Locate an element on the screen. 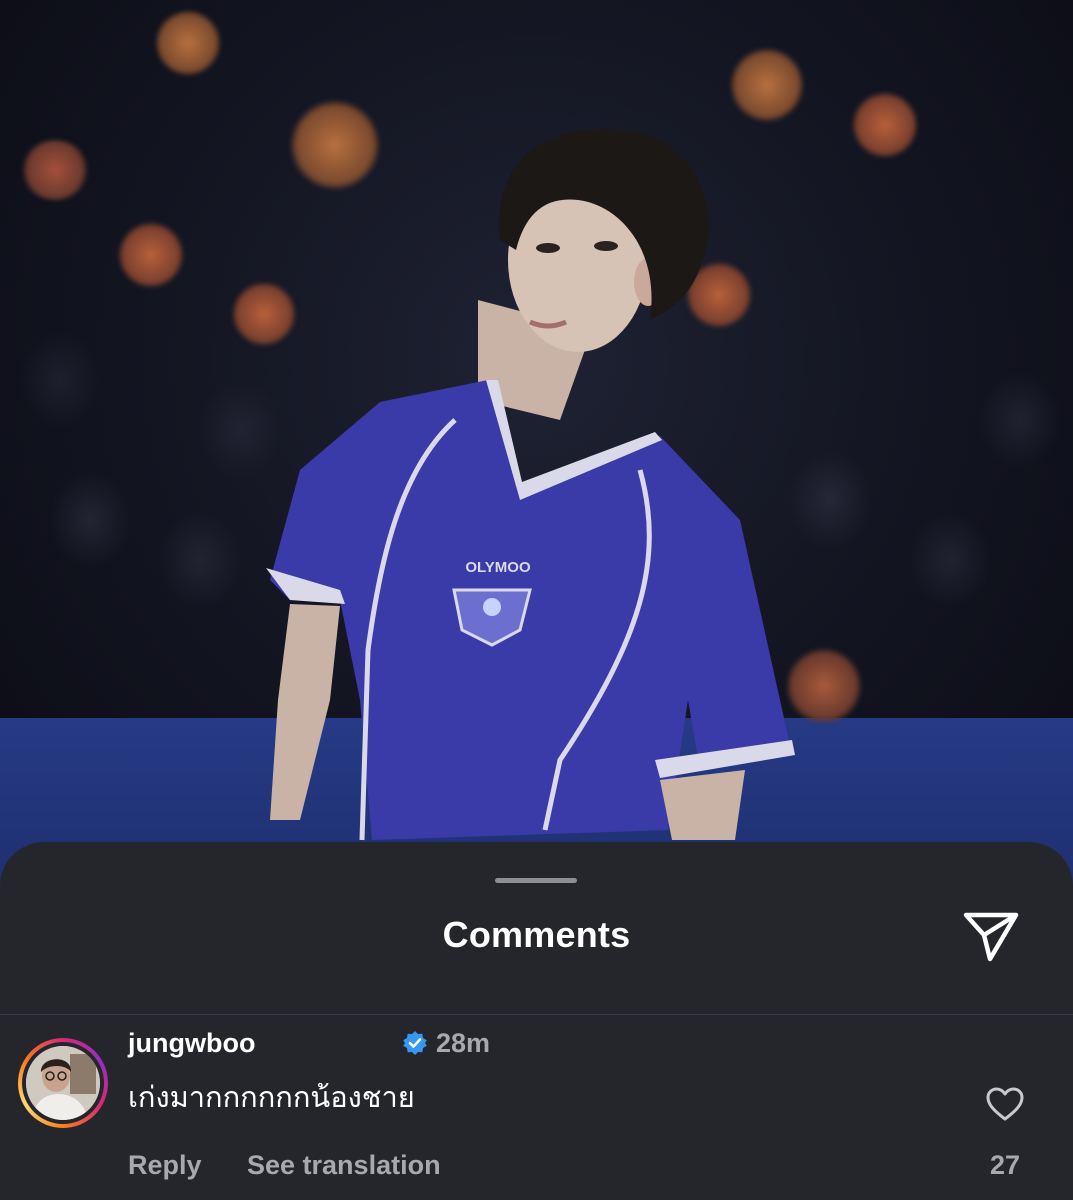 The image size is (1073, 1200). see-translation-button: See translation is located at coordinates (344, 1165).